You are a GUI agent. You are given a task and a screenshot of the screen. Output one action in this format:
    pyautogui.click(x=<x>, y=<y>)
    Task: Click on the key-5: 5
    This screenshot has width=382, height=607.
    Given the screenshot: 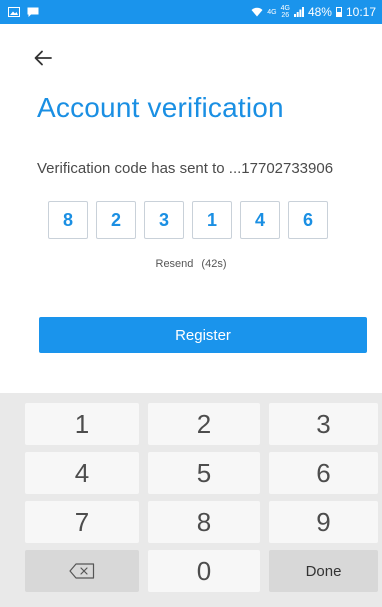 What is the action you would take?
    pyautogui.click(x=204, y=473)
    